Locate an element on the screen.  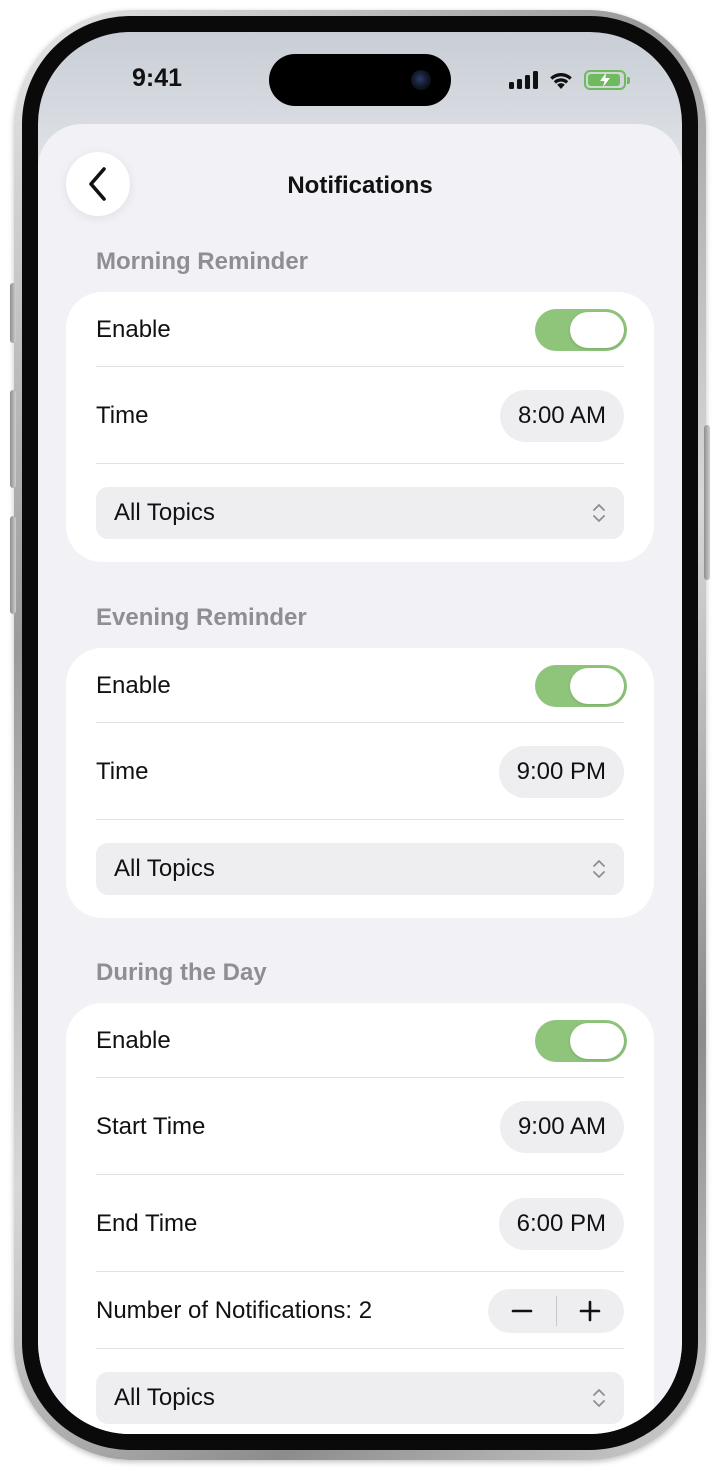
morning-enable-toggle is located at coordinates (581, 330).